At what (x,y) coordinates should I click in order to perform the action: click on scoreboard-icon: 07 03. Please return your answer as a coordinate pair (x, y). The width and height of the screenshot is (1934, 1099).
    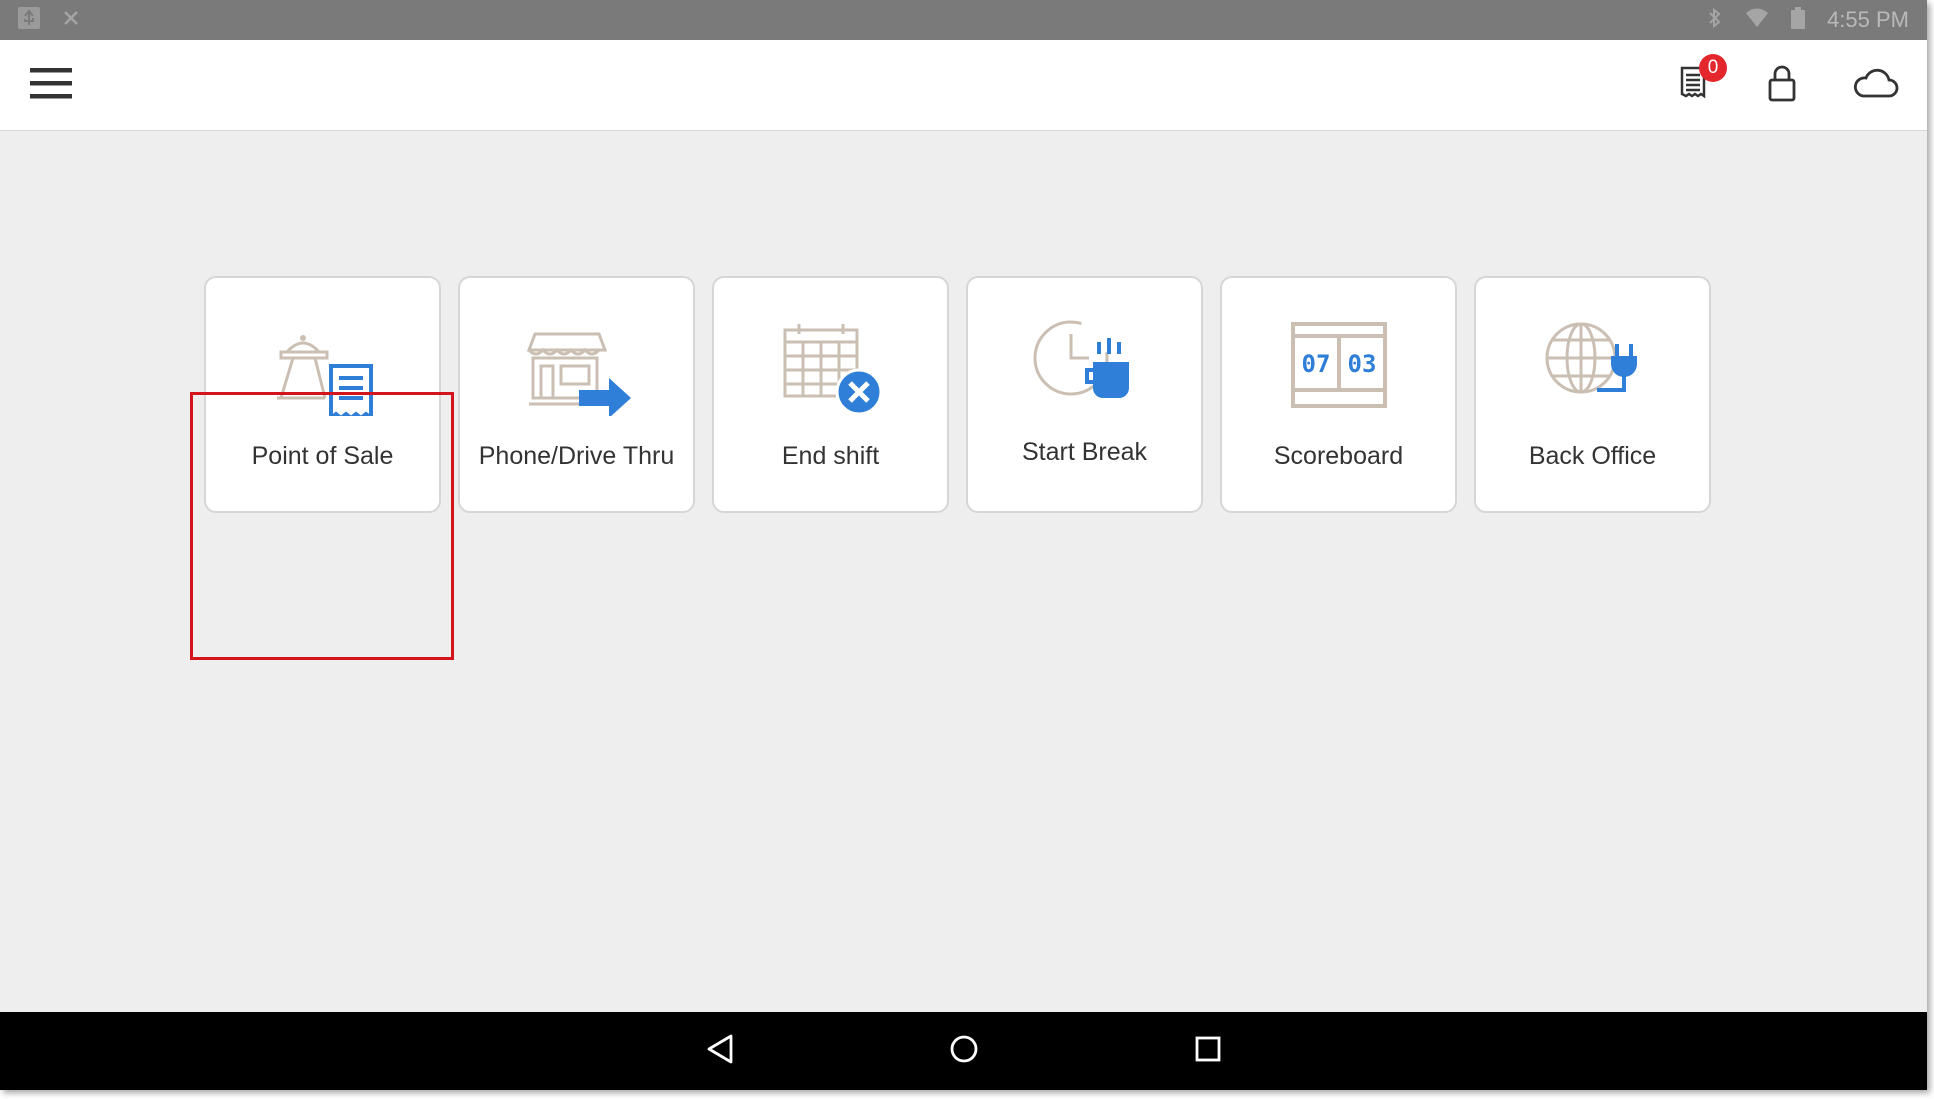
    Looking at the image, I should click on (1339, 366).